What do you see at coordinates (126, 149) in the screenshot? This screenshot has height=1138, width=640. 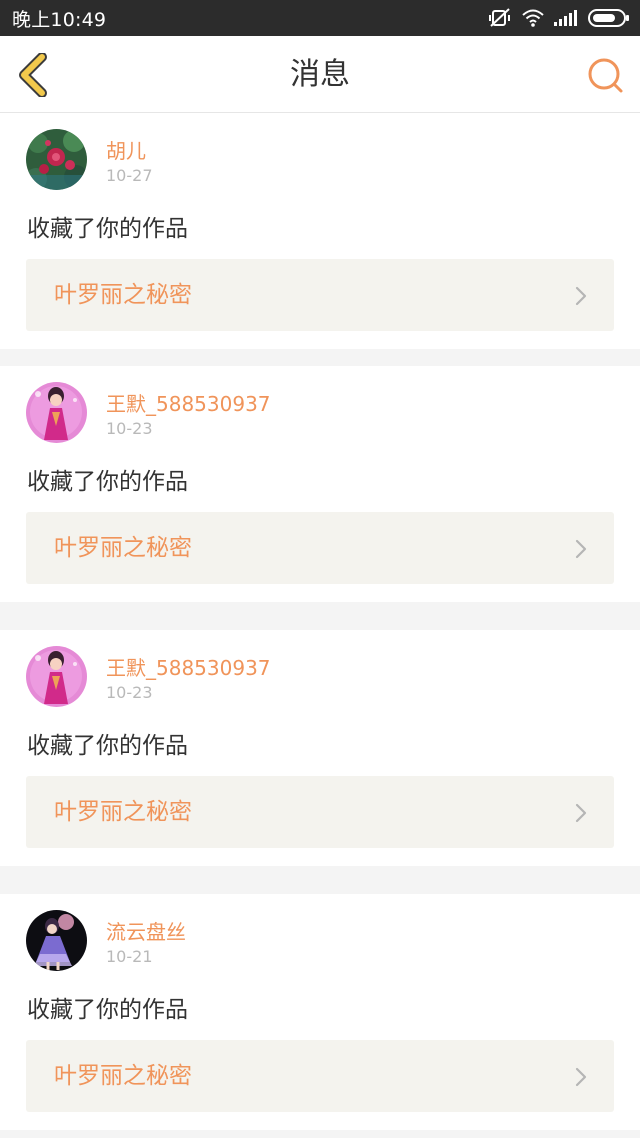 I see `user-name: 胡儿` at bounding box center [126, 149].